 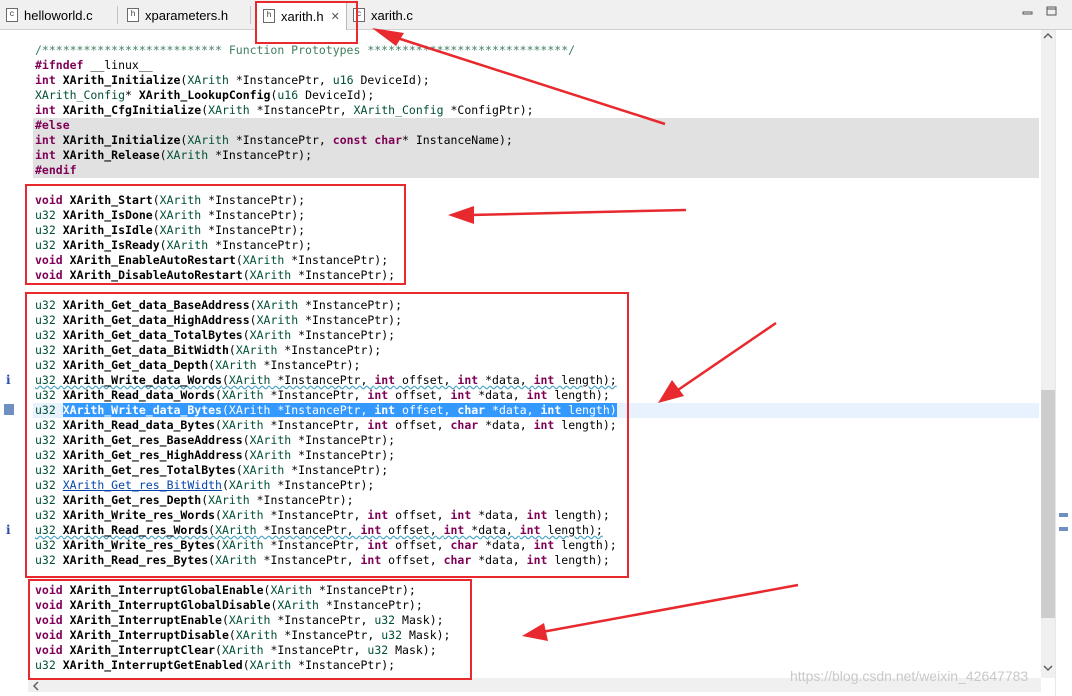 What do you see at coordinates (1063, 363) in the screenshot?
I see `overview-ruler` at bounding box center [1063, 363].